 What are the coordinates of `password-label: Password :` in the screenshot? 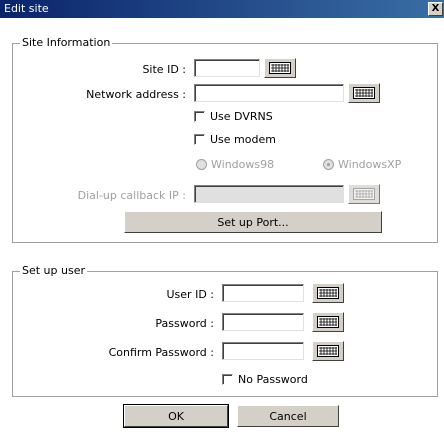 It's located at (184, 323).